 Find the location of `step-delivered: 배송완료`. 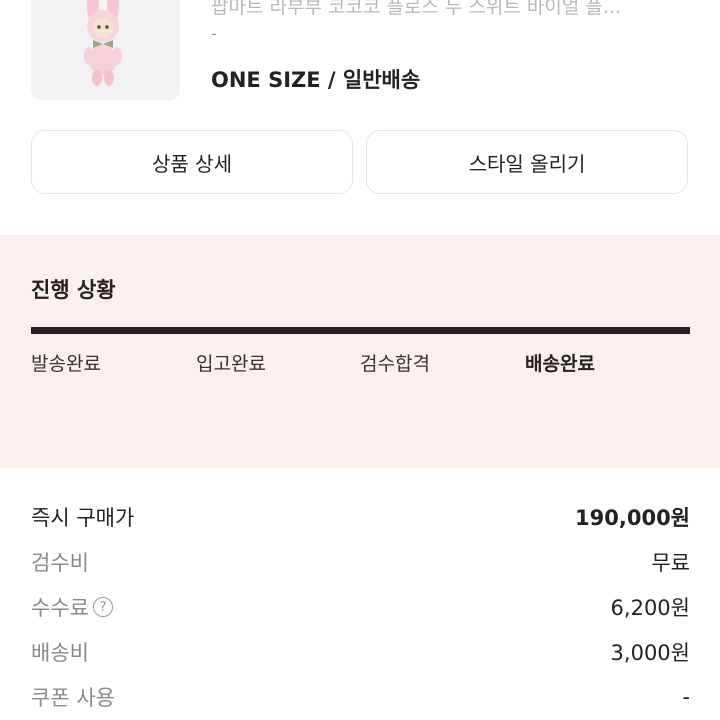

step-delivered: 배송완료 is located at coordinates (560, 364).